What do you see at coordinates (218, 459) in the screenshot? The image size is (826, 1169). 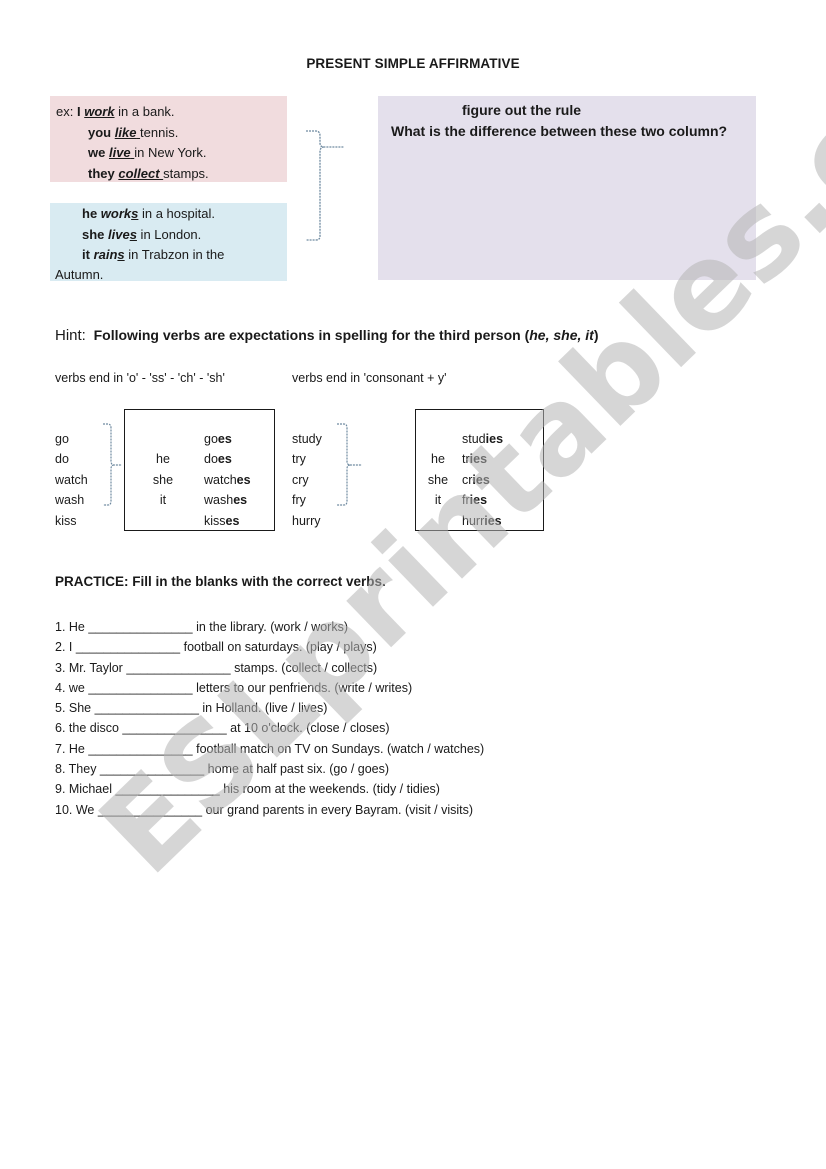 I see `verb-form: does` at bounding box center [218, 459].